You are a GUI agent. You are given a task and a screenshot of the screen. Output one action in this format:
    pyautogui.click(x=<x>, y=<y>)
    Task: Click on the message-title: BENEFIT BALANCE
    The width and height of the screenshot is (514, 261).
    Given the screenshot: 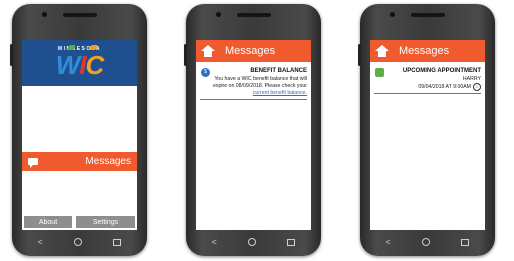 What is the action you would take?
    pyautogui.click(x=278, y=71)
    